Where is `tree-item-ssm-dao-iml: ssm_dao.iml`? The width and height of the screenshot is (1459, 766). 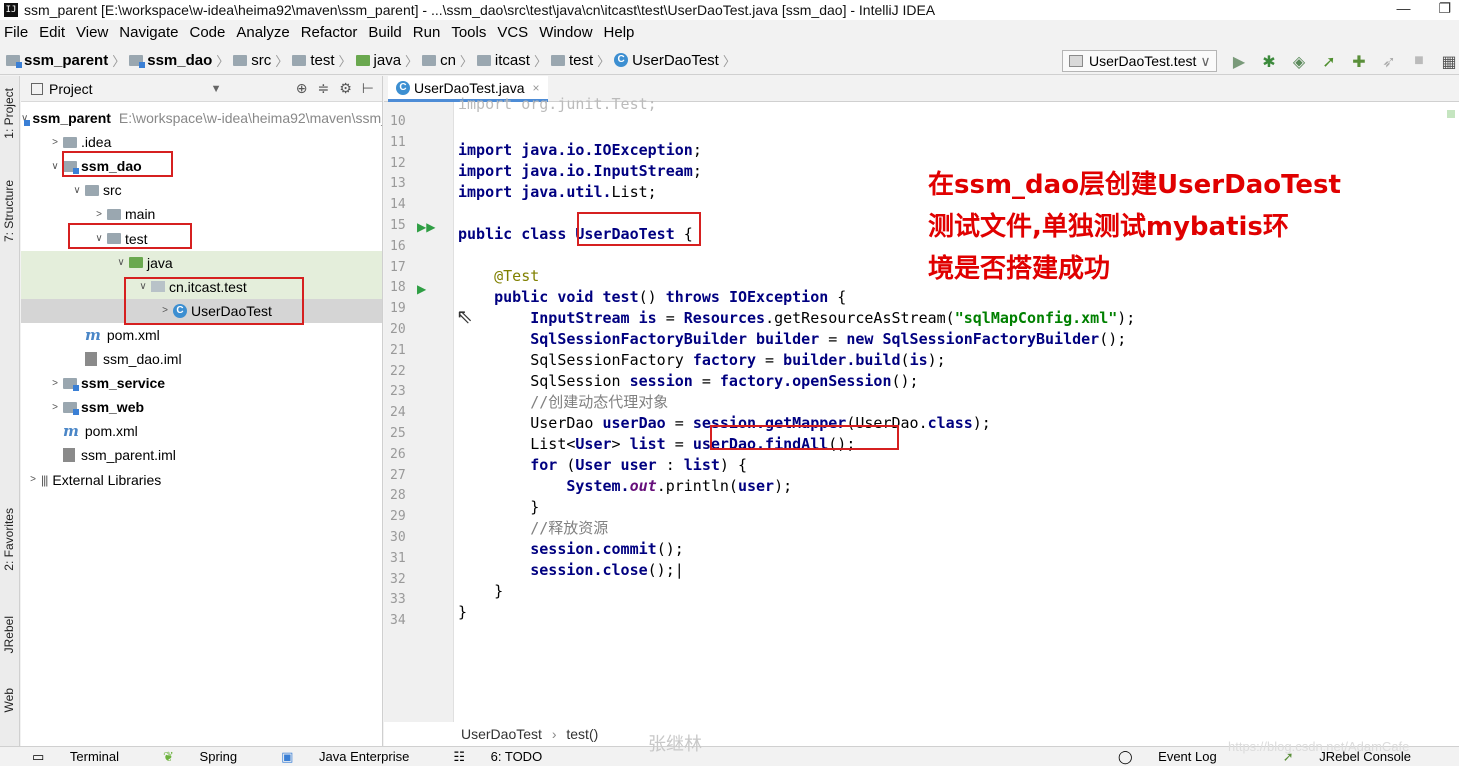
tree-item-ssm-dao-iml: ssm_dao.iml is located at coordinates (201, 359).